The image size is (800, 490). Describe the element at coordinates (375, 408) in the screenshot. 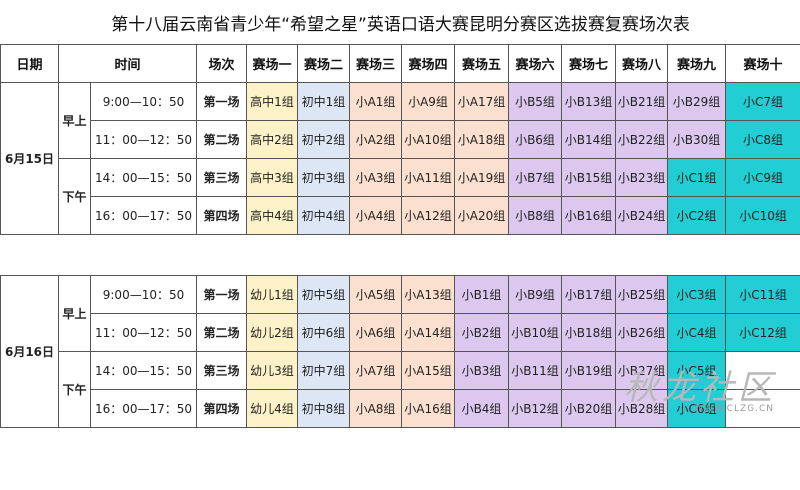

I see `group-cell: 小A8组` at that location.